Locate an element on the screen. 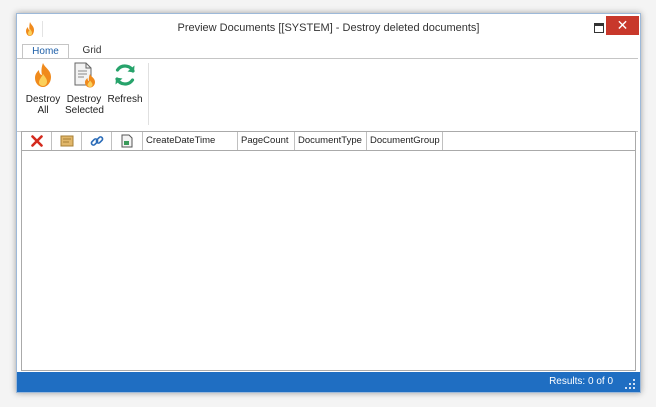 This screenshot has width=656, height=407. document-flame-icon is located at coordinates (84, 75).